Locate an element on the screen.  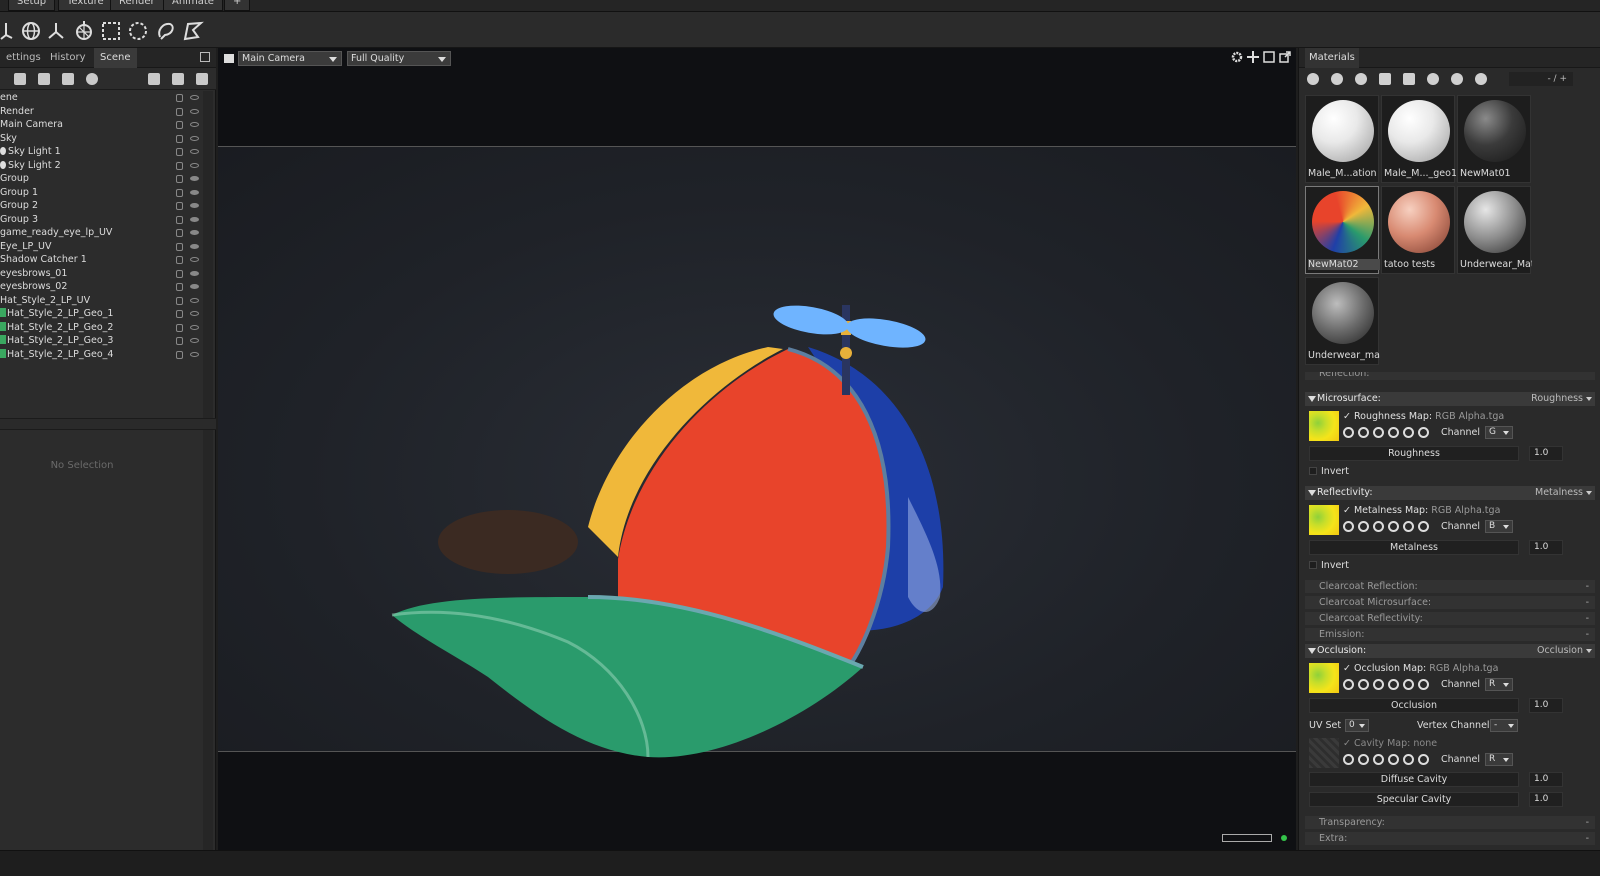
cavity-map-thumbnail is located at coordinates (1324, 753).